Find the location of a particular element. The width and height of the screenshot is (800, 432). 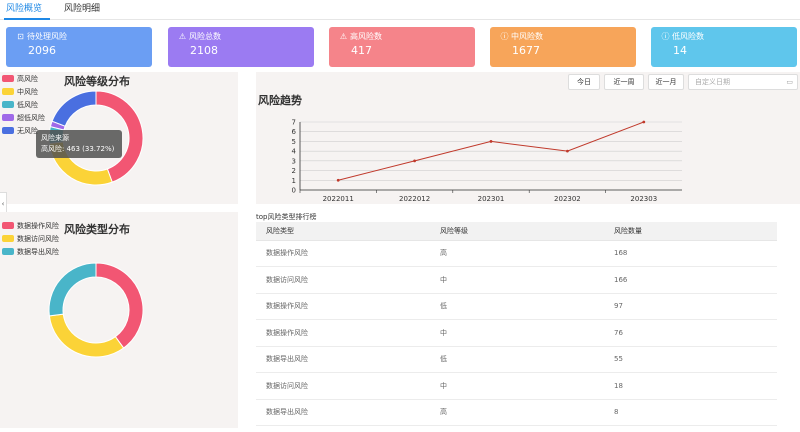

y-tick-label: 1 is located at coordinates (294, 181).